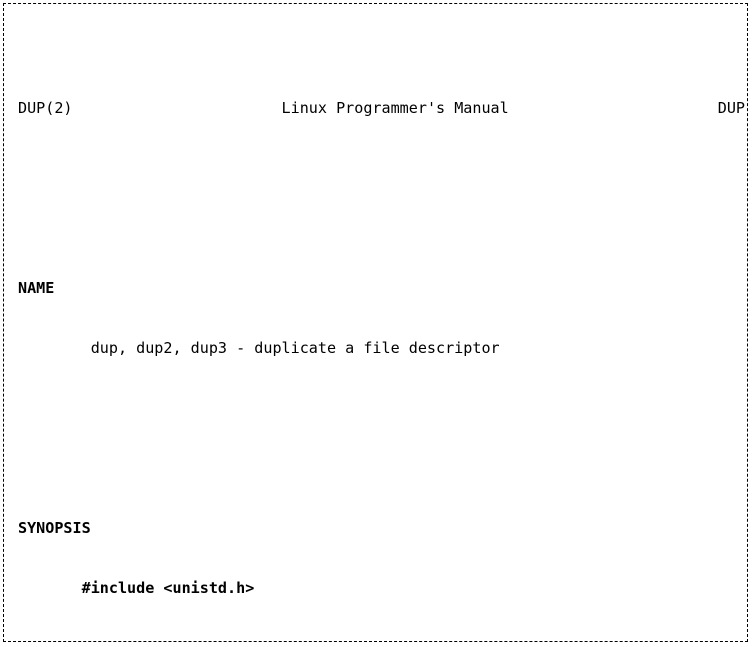 Image resolution: width=753 pixels, height=647 pixels. What do you see at coordinates (36, 288) in the screenshot?
I see `section-heading-name: NAME` at bounding box center [36, 288].